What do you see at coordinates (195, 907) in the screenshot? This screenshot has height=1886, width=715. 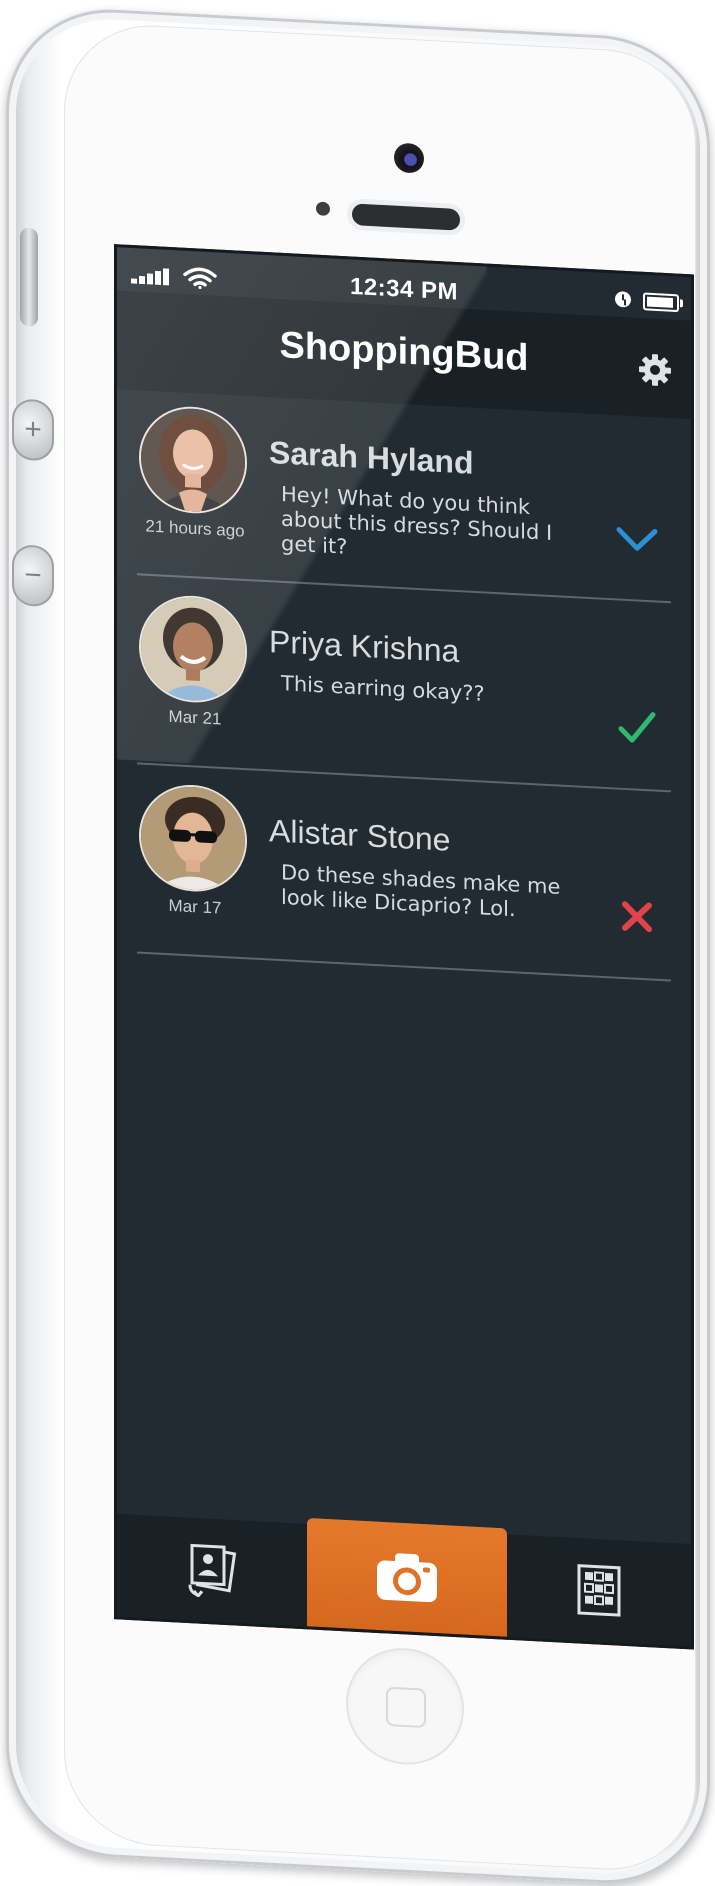 I see `conversation-date: Mar 17` at bounding box center [195, 907].